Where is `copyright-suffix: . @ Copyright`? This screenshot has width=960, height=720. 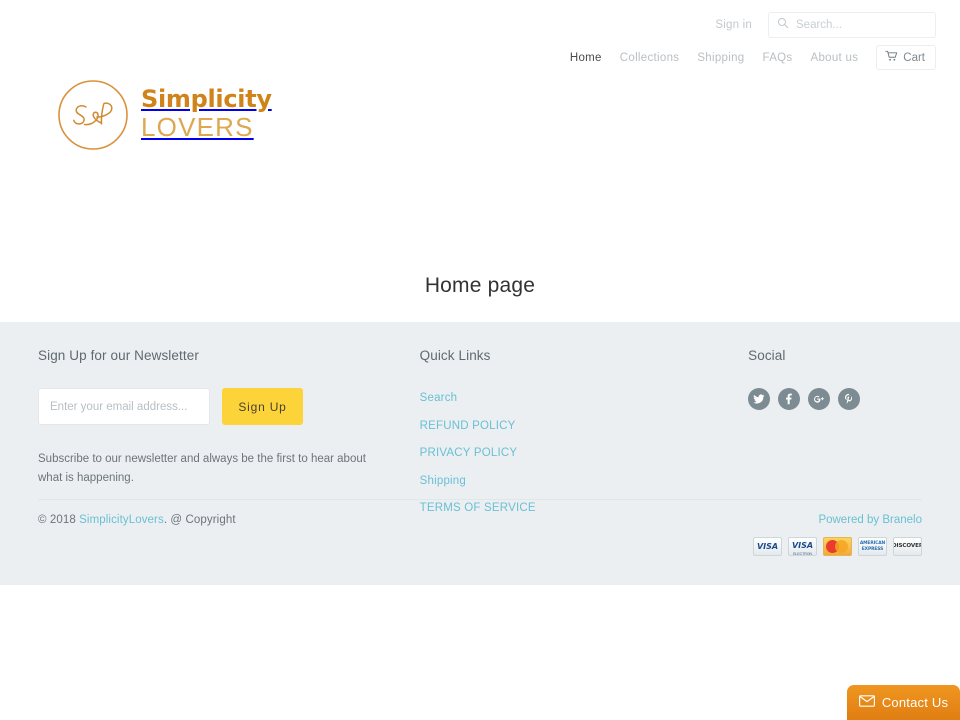 copyright-suffix: . @ Copyright is located at coordinates (199, 520).